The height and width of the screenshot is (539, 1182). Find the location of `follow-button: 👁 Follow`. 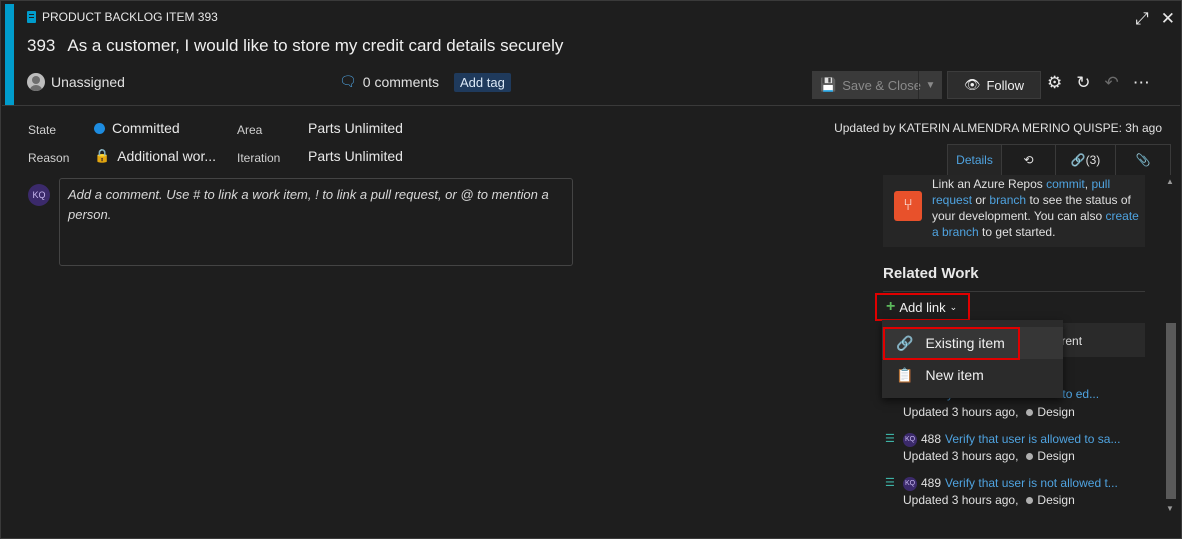

follow-button: 👁 Follow is located at coordinates (994, 85).